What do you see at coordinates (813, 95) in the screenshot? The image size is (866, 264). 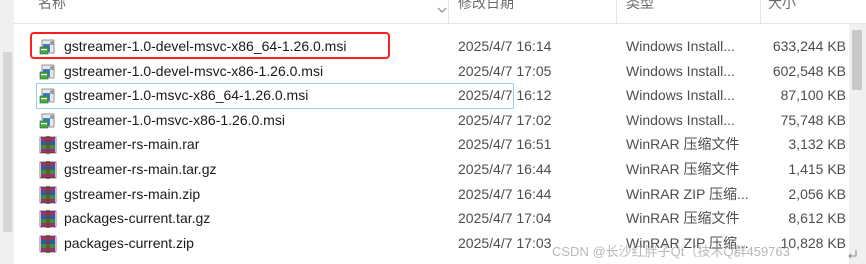 I see `file-size: 87,100 KB` at bounding box center [813, 95].